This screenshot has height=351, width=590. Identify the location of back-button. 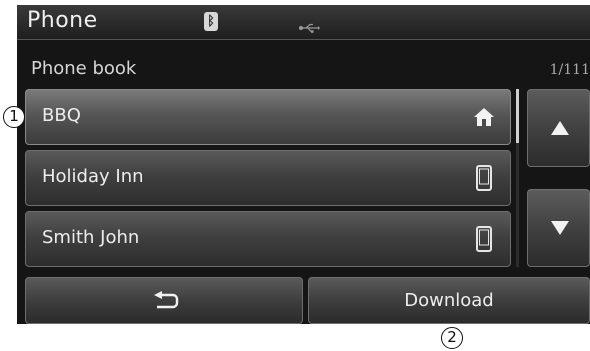
(164, 300).